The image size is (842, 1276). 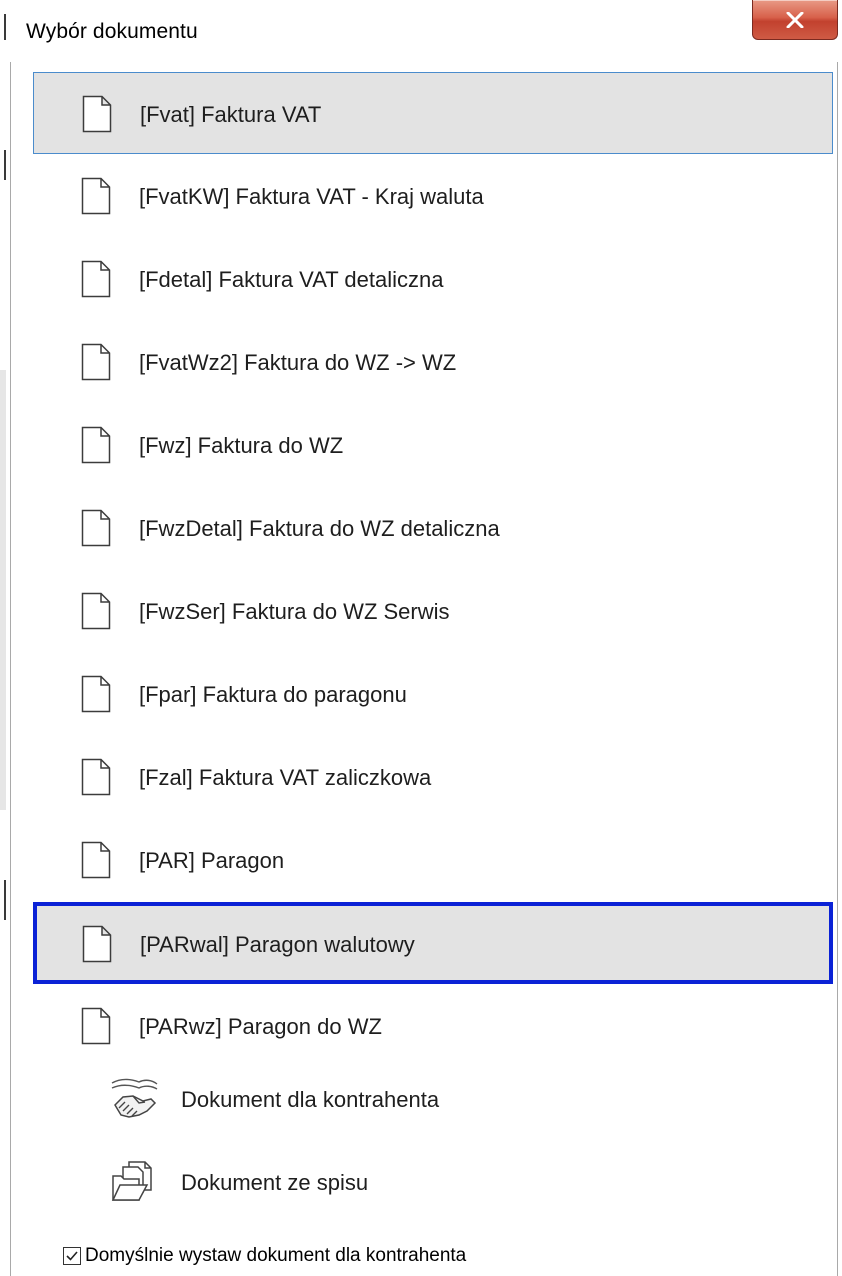 I want to click on document-type-item: [PAR] Paragon, so click(x=433, y=860).